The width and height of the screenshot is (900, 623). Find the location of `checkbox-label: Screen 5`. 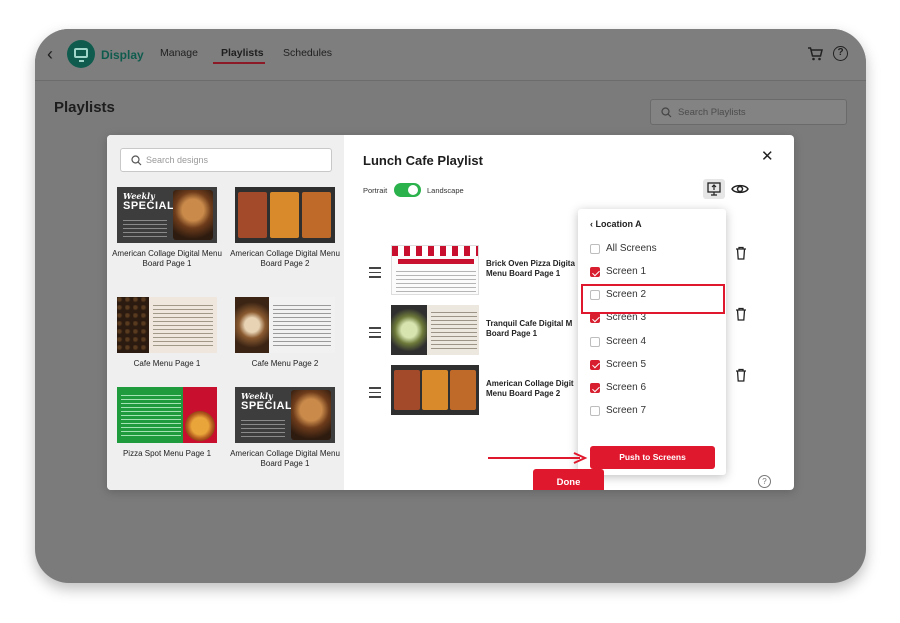

checkbox-label: Screen 5 is located at coordinates (626, 364).